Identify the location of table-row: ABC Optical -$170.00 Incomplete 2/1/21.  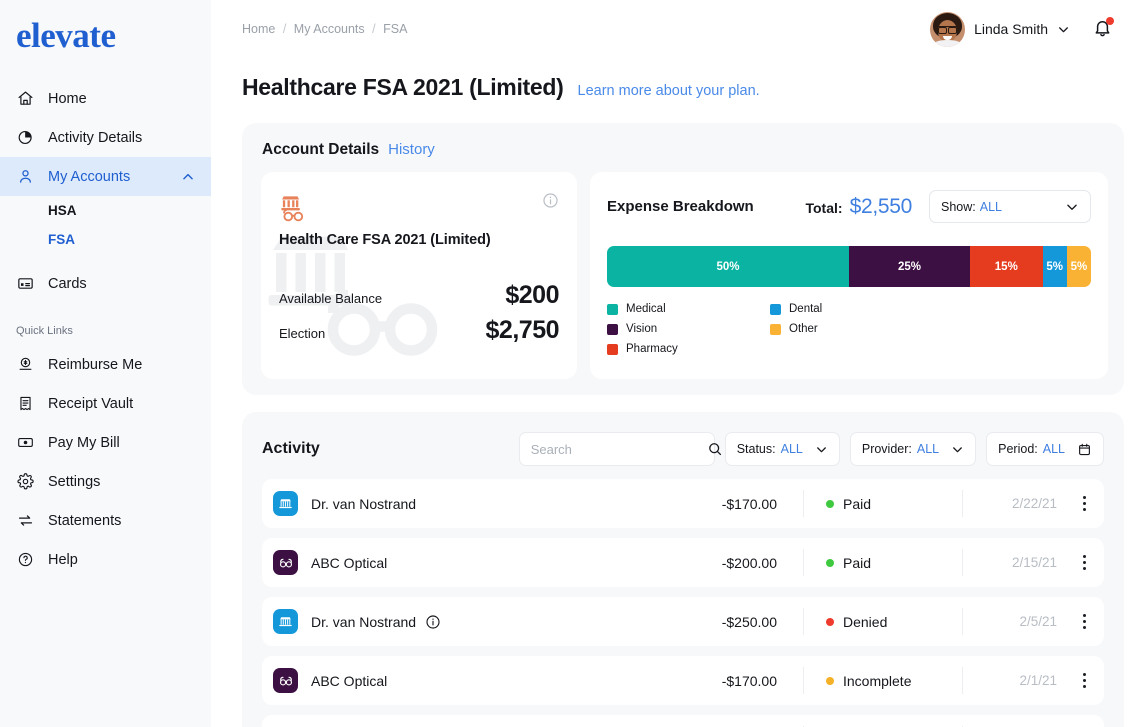
(683, 680).